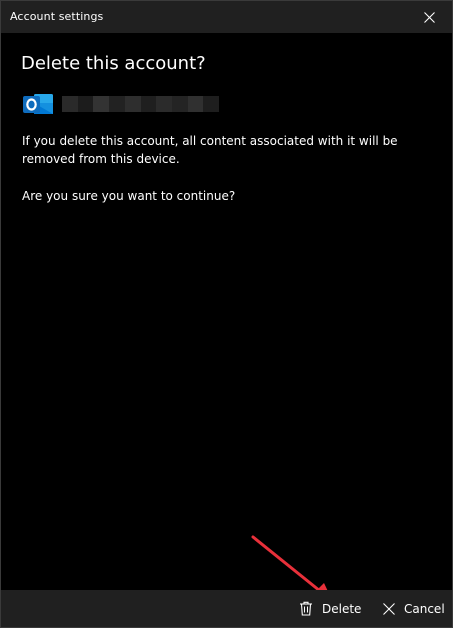 This screenshot has height=628, width=453. Describe the element at coordinates (226, 17) in the screenshot. I see `title-bar: Account settings` at that location.